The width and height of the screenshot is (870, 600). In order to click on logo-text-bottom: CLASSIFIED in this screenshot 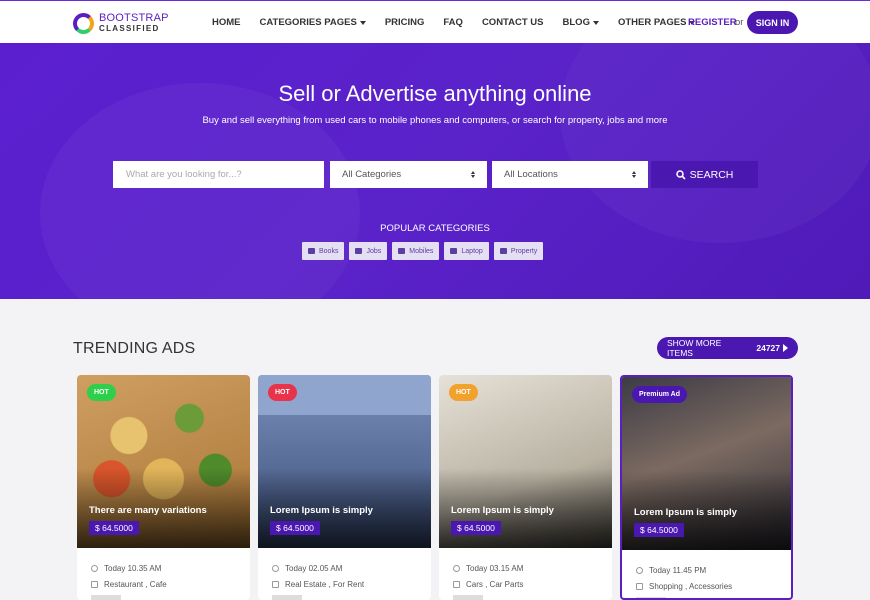, I will do `click(129, 28)`.